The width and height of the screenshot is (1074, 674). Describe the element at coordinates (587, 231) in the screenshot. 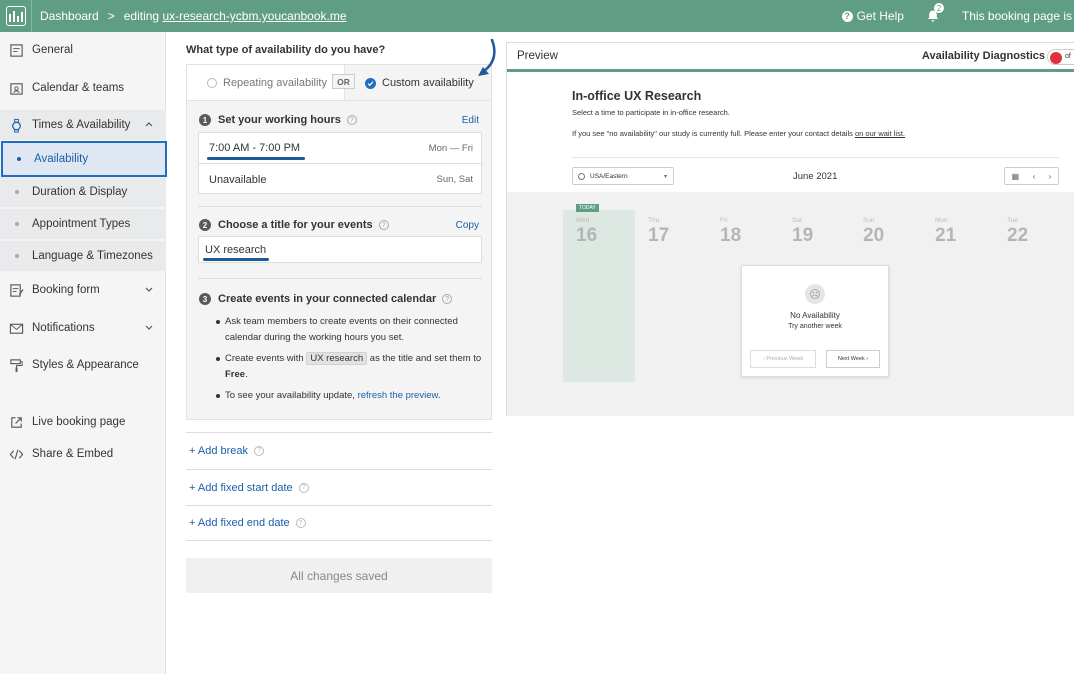

I see `day-column: Wed 16` at that location.